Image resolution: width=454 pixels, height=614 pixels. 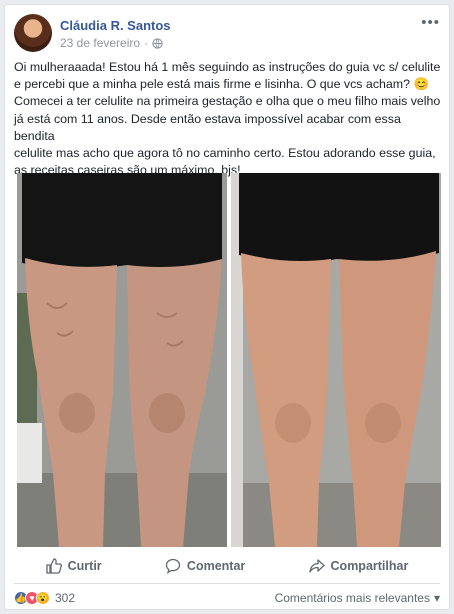 I want to click on globe-icon, so click(x=157, y=43).